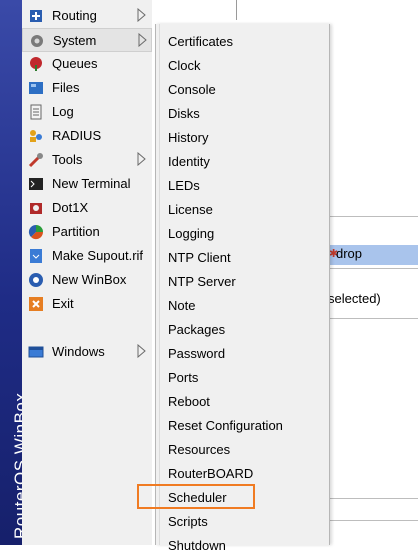 The width and height of the screenshot is (418, 557). I want to click on menu-item-radius: RADIUS, so click(87, 136).